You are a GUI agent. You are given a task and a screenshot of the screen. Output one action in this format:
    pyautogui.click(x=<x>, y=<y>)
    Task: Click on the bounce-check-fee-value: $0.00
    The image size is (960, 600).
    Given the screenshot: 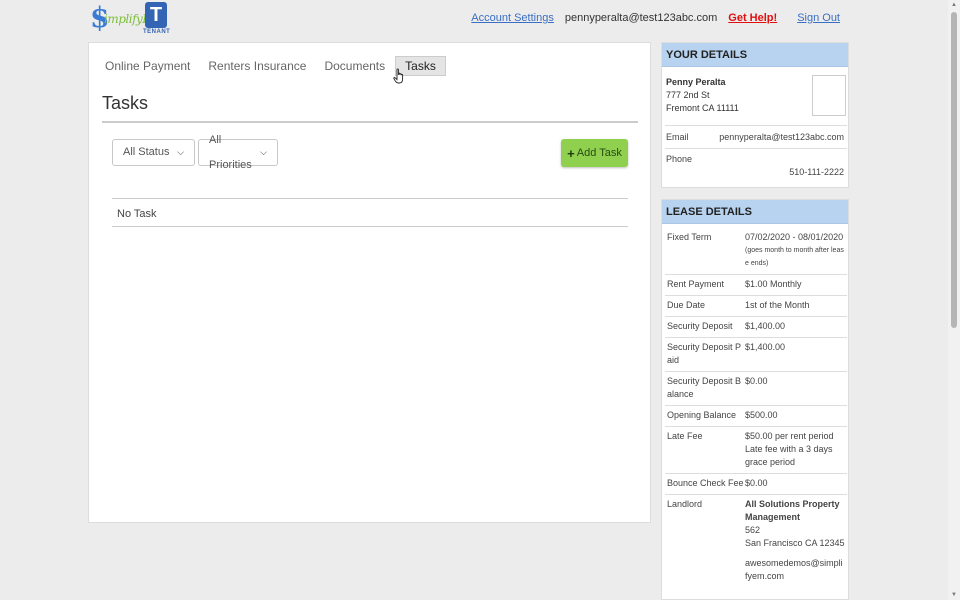 What is the action you would take?
    pyautogui.click(x=756, y=483)
    